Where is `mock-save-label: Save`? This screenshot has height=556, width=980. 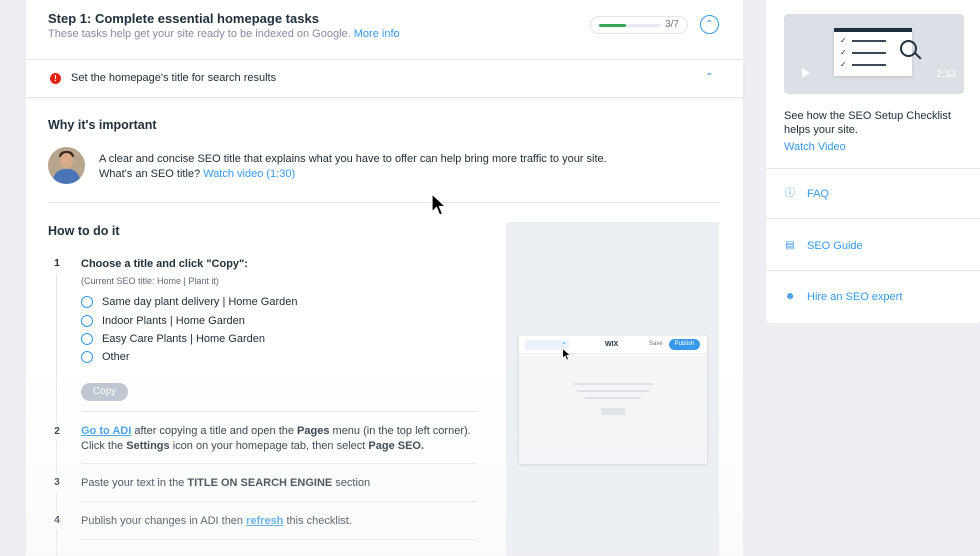
mock-save-label: Save is located at coordinates (656, 344).